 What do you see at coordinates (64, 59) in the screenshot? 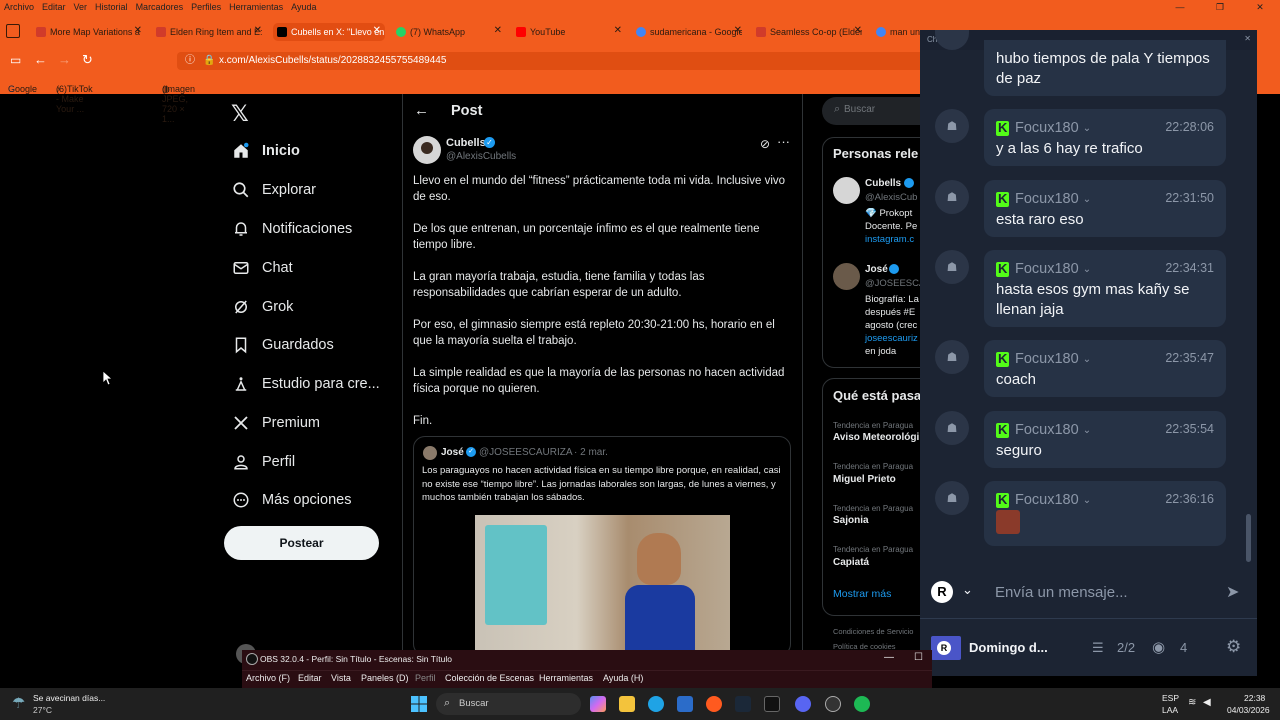
I see `forward-icon: →` at bounding box center [64, 59].